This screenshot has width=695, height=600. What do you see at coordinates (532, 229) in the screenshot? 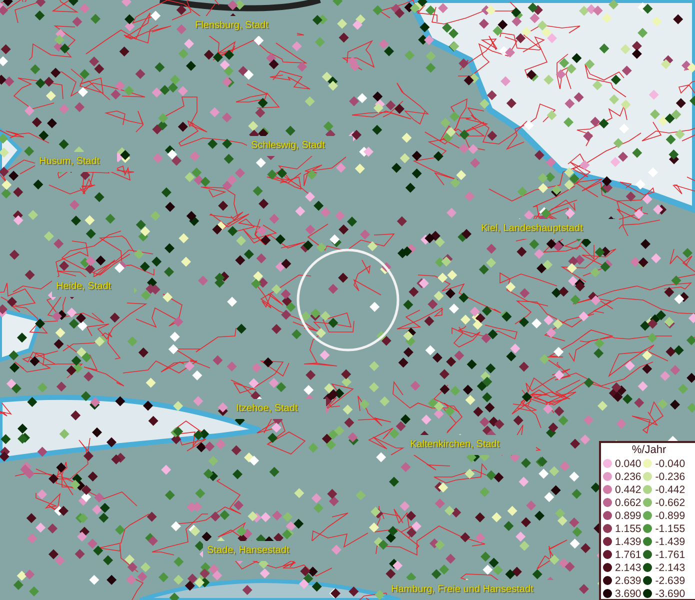
I see `place-label: Kiel, Landeshauptstadt` at bounding box center [532, 229].